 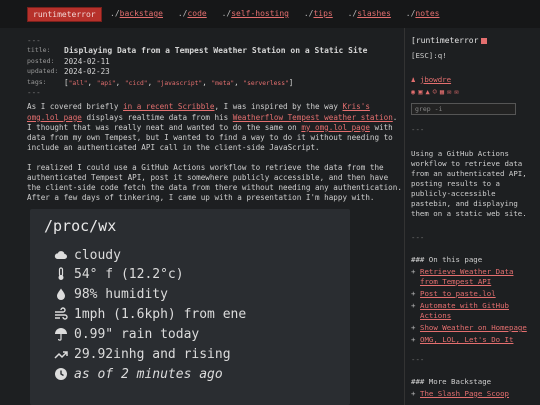 What do you see at coordinates (136, 13) in the screenshot?
I see `nav-item-backstage: ./backstage` at bounding box center [136, 13].